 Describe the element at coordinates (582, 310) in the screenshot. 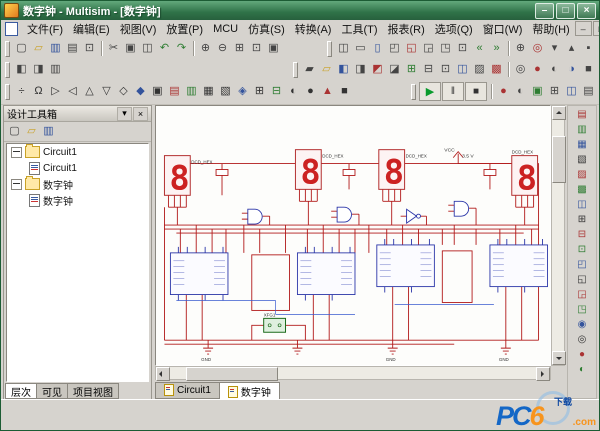

I see `instrument-network-analyzer-icon: ◳` at that location.